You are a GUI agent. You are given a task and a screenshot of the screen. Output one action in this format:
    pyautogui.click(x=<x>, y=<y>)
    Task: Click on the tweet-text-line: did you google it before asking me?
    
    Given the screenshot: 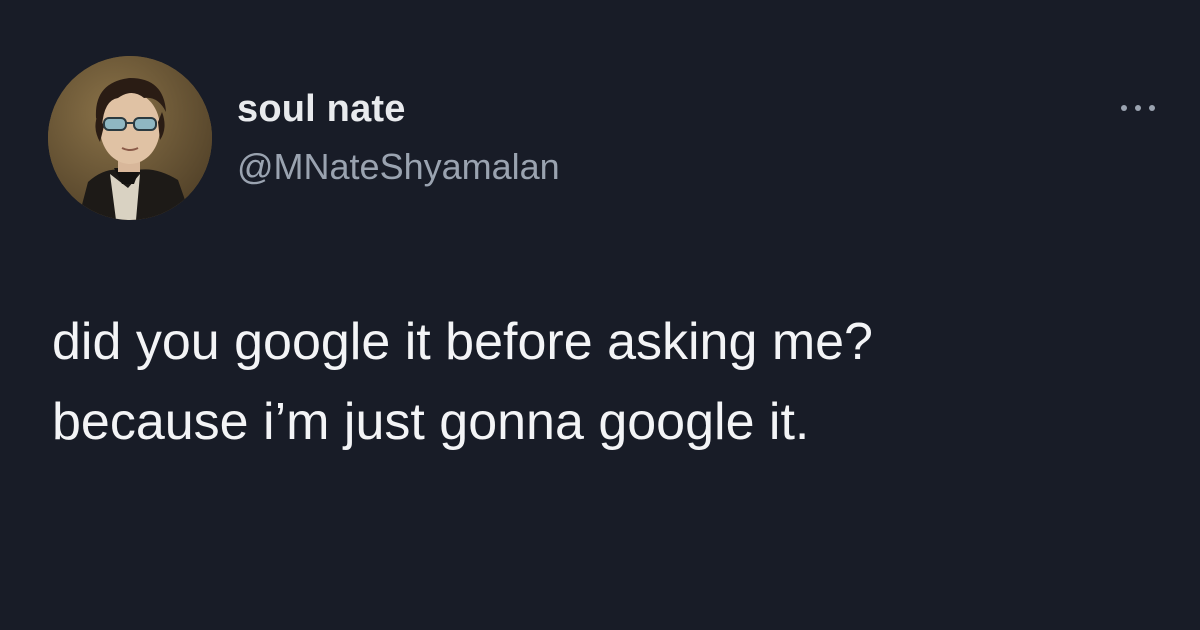 What is the action you would take?
    pyautogui.click(x=462, y=342)
    